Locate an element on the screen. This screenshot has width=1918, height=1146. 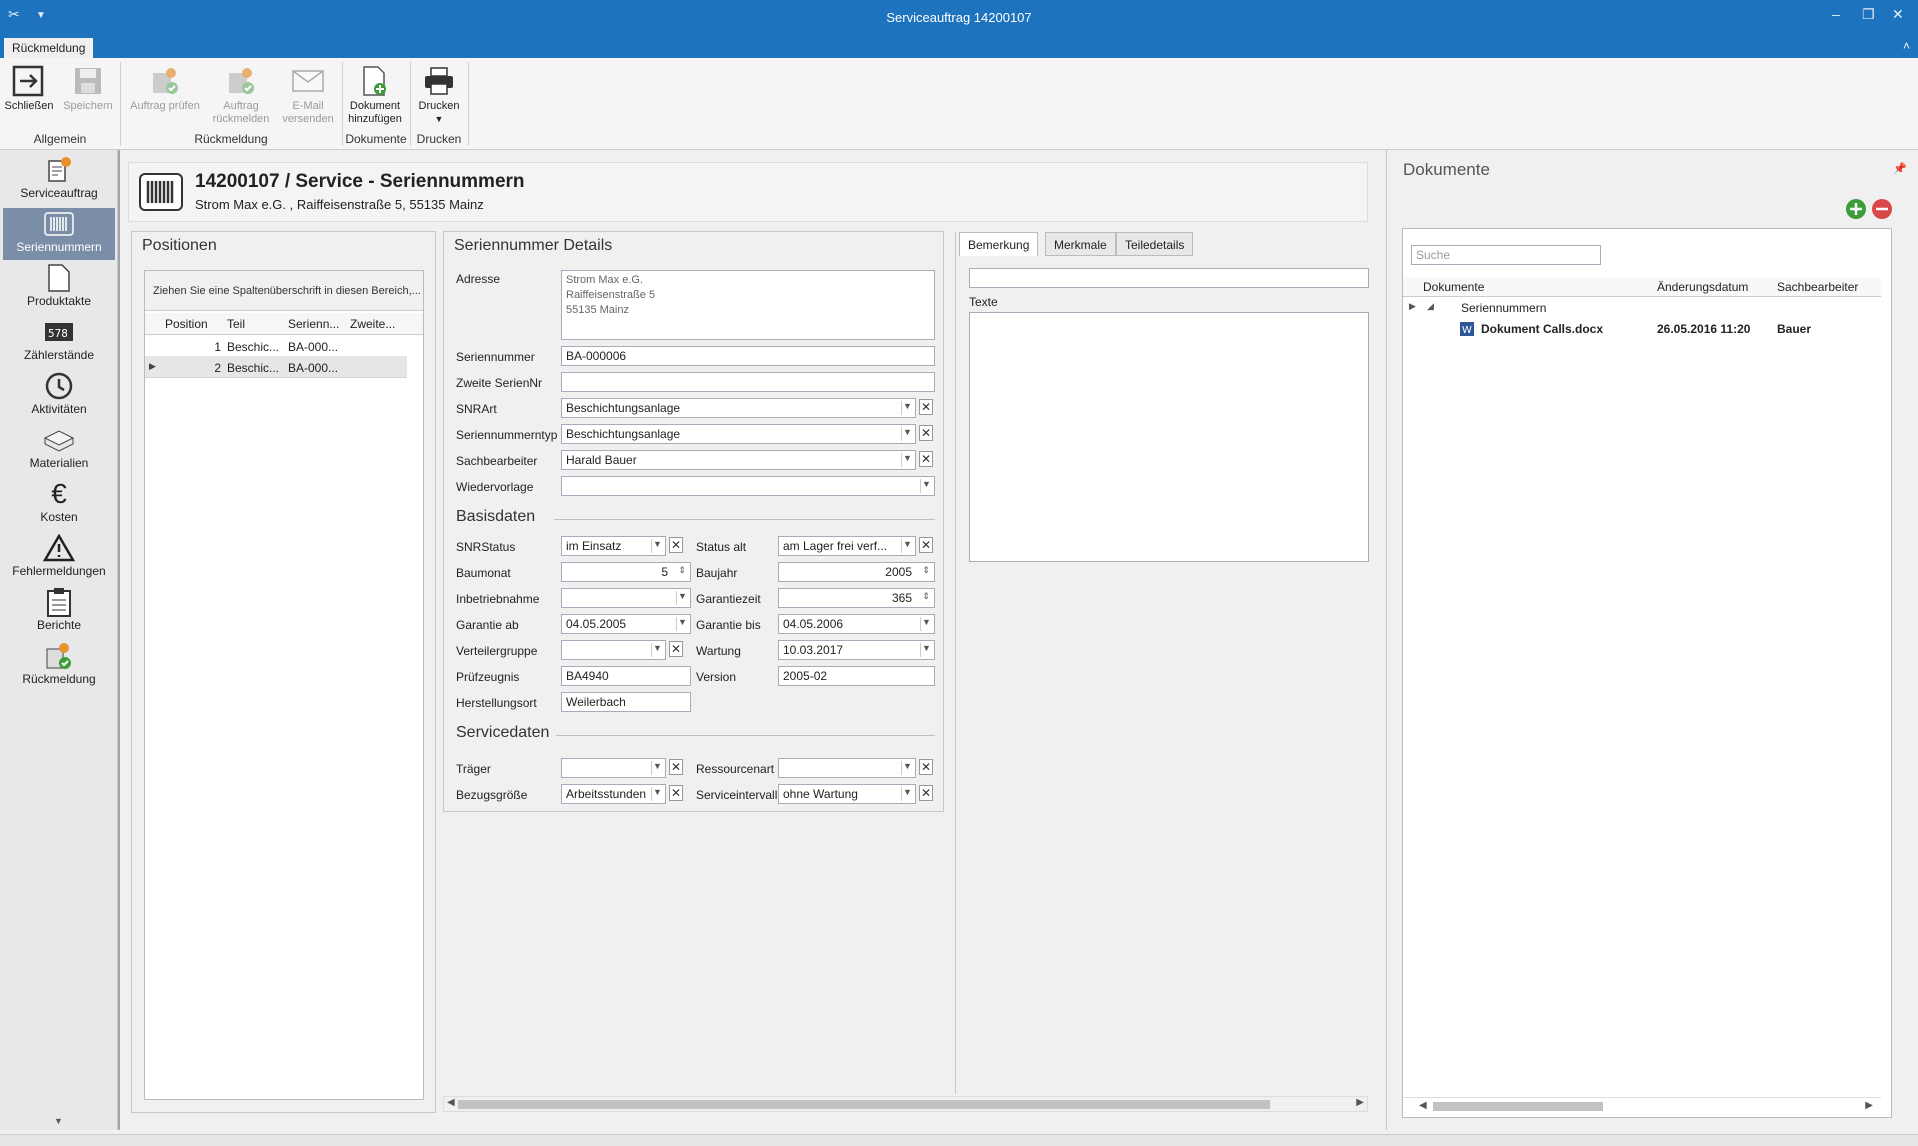
print-button: Drucken ▼ is located at coordinates (439, 94).